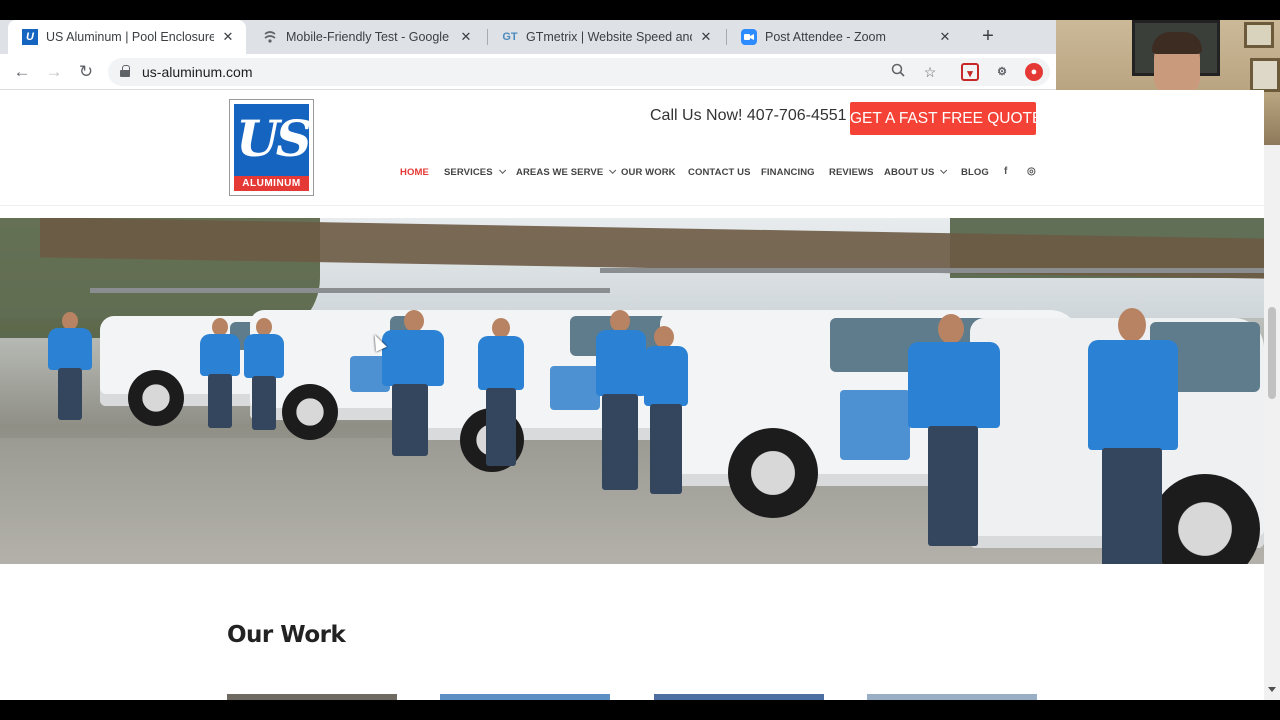 Image resolution: width=1280 pixels, height=720 pixels. Describe the element at coordinates (274, 138) in the screenshot. I see `logo-text: US` at that location.